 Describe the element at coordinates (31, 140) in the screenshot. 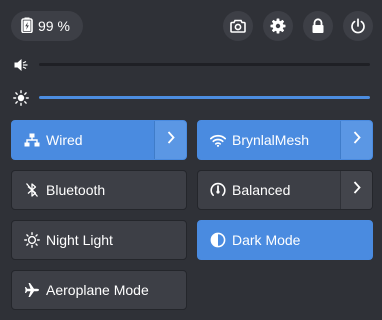

I see `network-wired-icon` at that location.